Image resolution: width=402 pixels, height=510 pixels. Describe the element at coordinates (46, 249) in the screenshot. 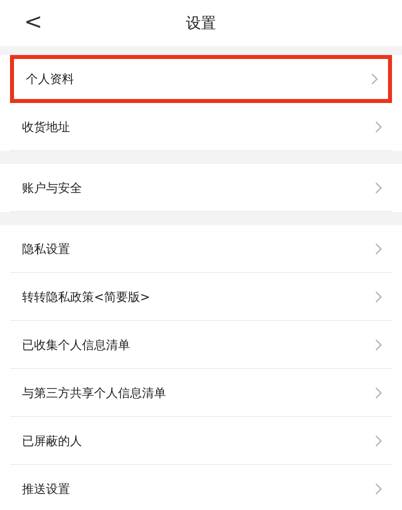

I see `row-label: 隐私设置` at that location.